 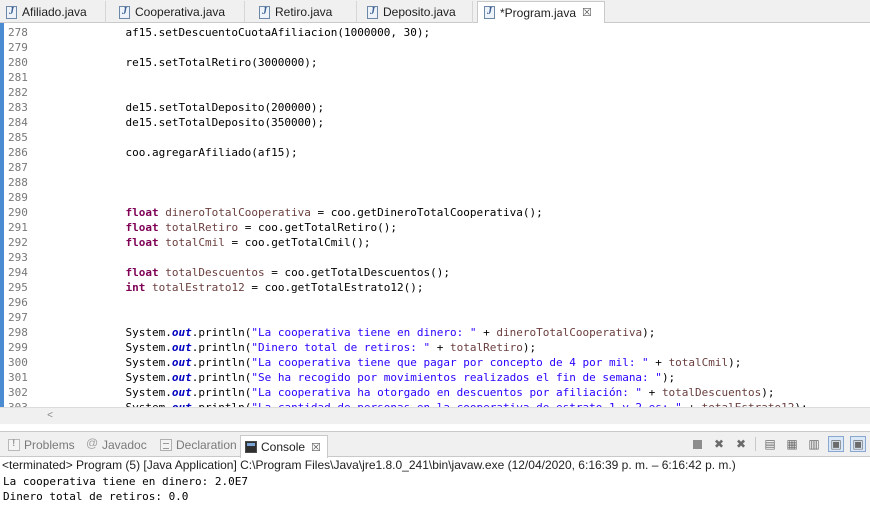 I want to click on tab-cooperativa-java: Cooperativa.java, so click(x=179, y=12).